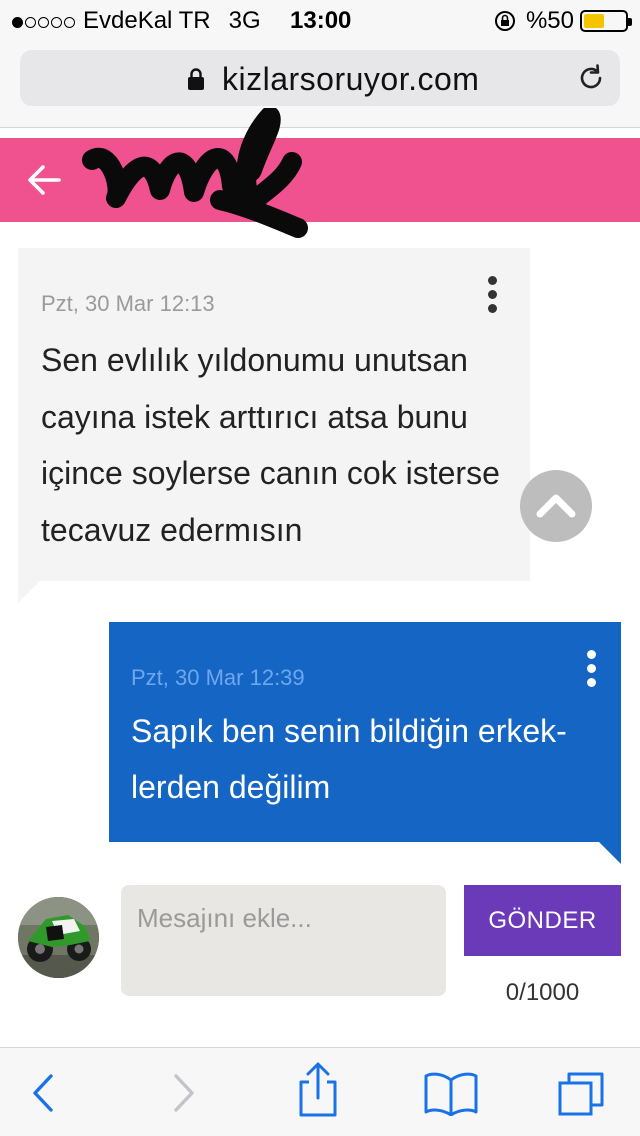  What do you see at coordinates (283, 940) in the screenshot?
I see `message-input` at bounding box center [283, 940].